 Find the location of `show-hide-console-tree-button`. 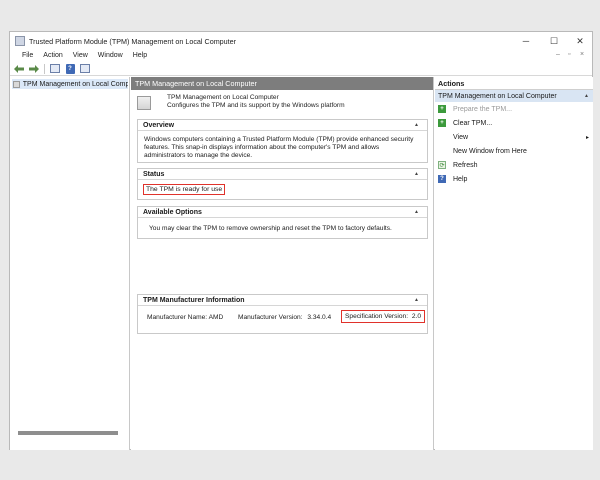

show-hide-console-tree-button is located at coordinates (55, 68).